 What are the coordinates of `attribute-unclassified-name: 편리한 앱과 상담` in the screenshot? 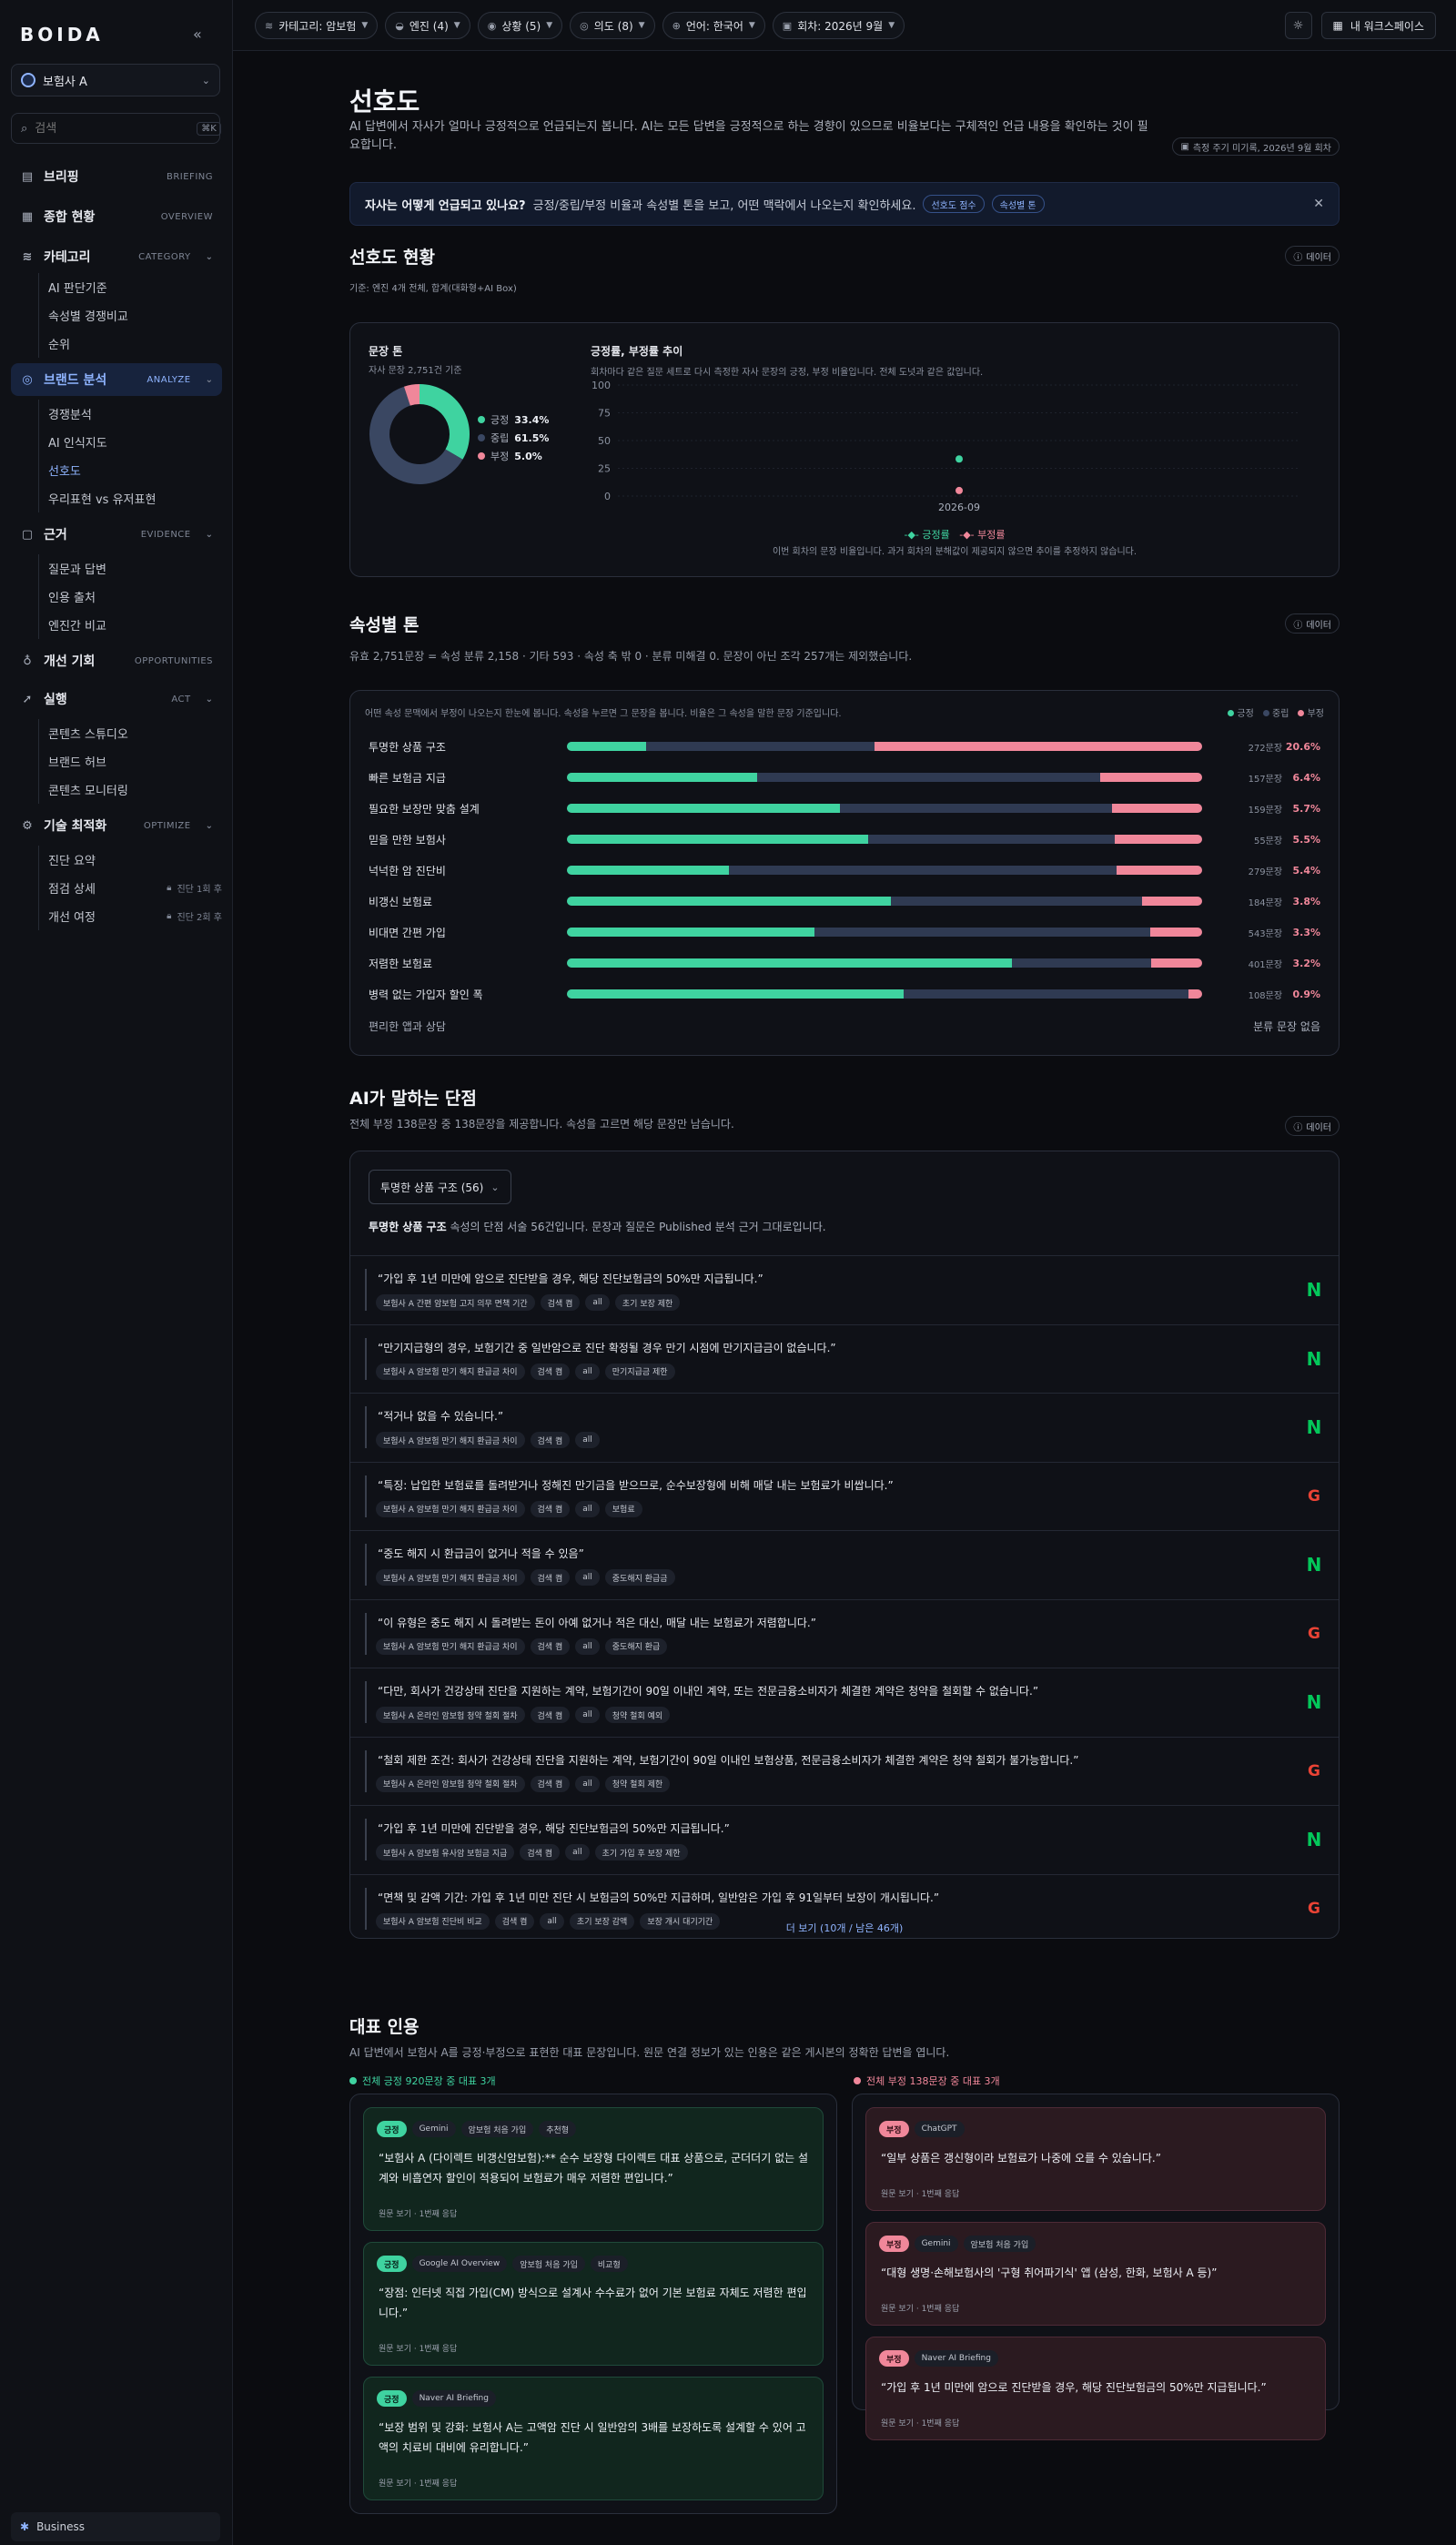 It's located at (408, 1026).